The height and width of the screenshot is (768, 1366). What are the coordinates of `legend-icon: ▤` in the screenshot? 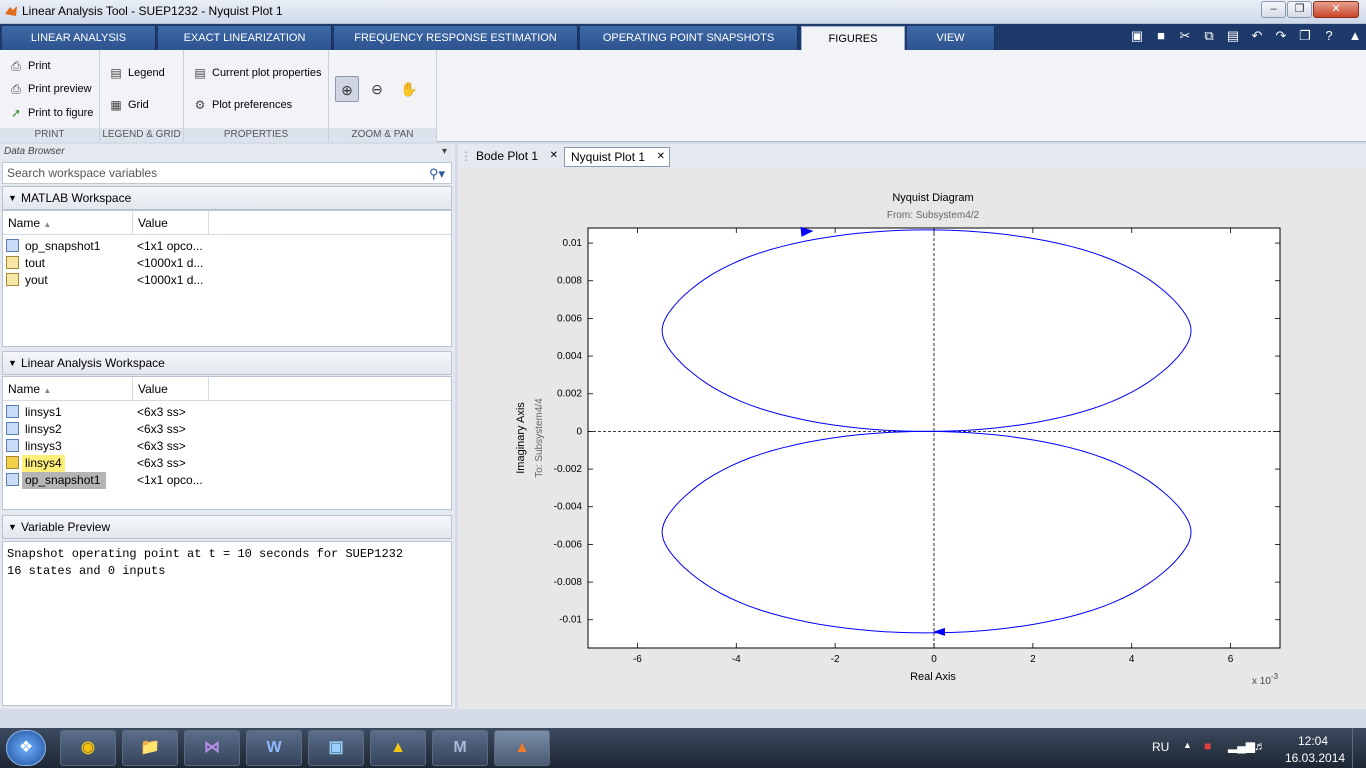 It's located at (116, 73).